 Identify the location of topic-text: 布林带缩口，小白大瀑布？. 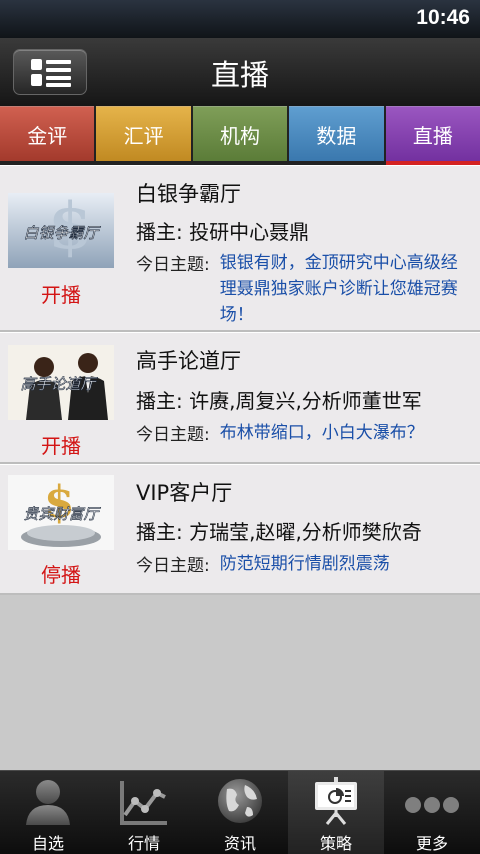
(321, 433).